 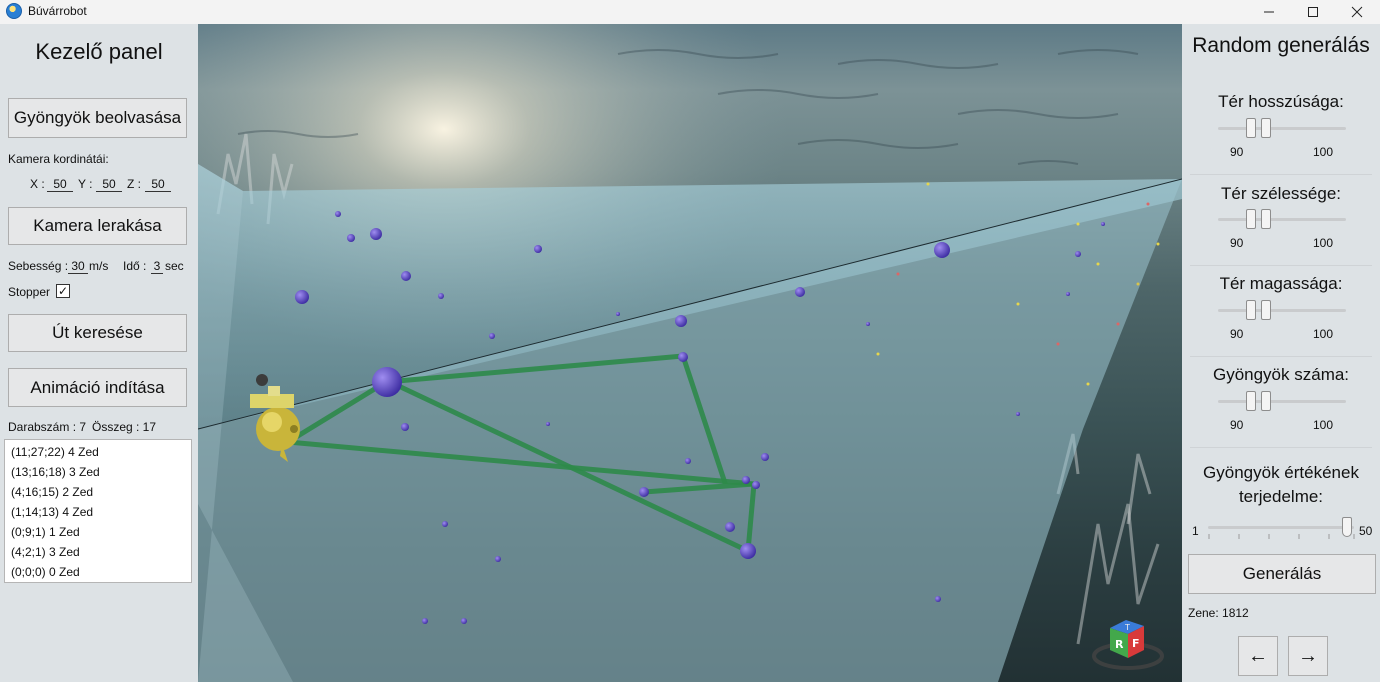 I want to click on view-cube-top-label: T, so click(x=1127, y=627).